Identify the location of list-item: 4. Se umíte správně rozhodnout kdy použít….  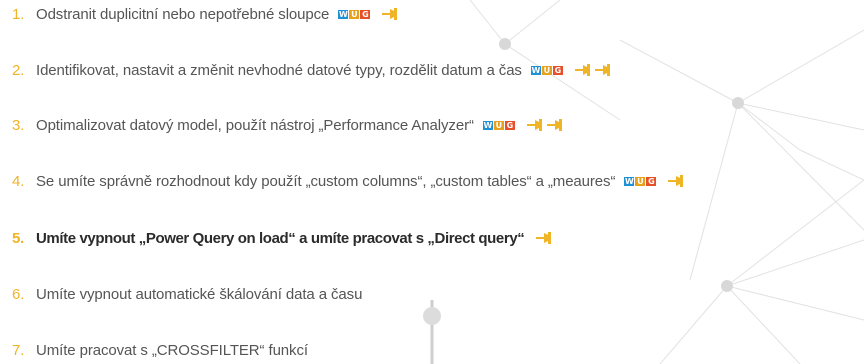
(349, 181).